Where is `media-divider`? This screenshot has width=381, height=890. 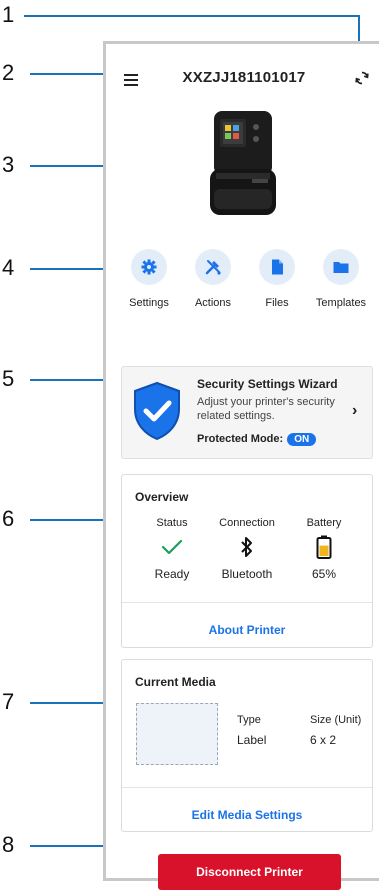
media-divider is located at coordinates (247, 787).